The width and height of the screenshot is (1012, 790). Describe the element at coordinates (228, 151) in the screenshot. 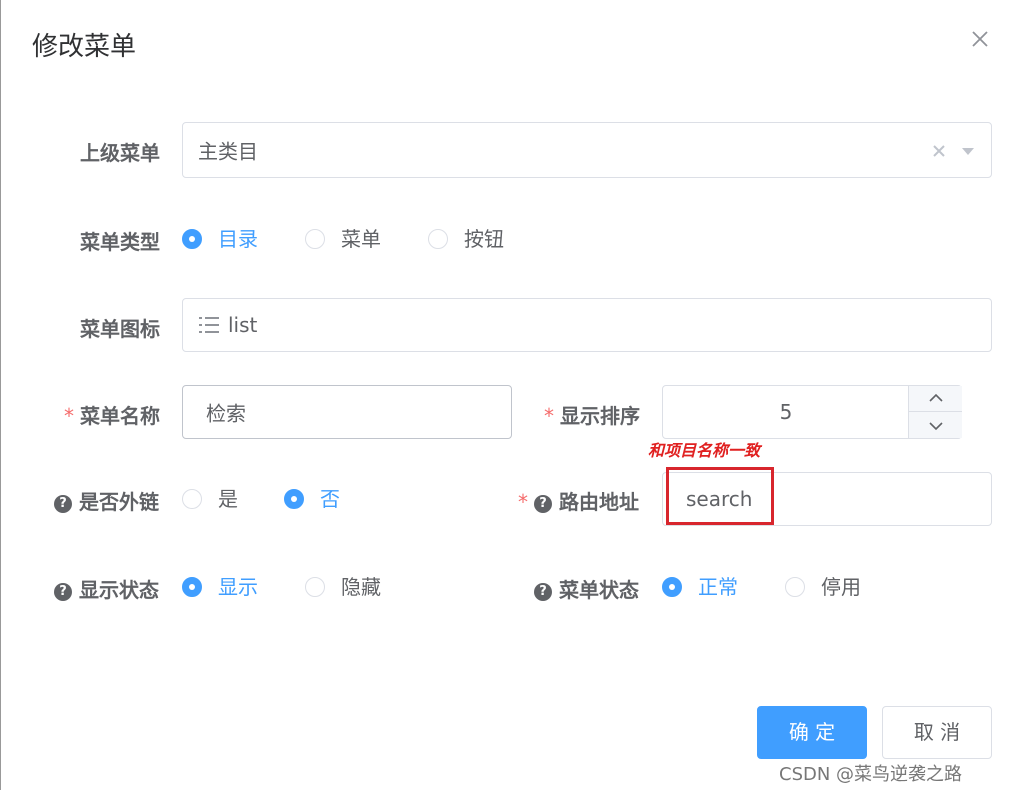

I see `parent-menu-value: 主类目` at that location.